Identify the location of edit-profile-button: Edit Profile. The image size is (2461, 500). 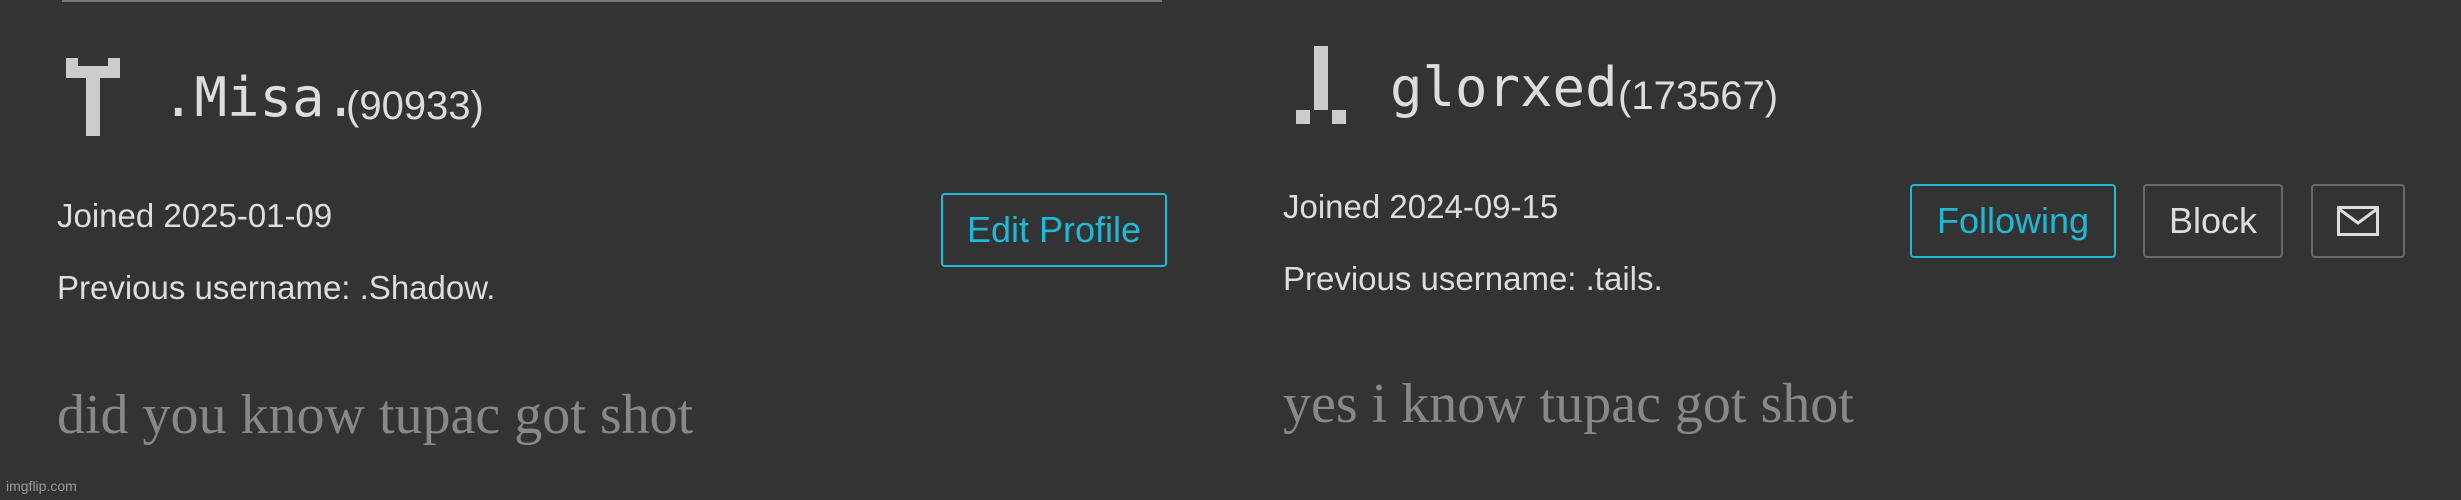
(1054, 230).